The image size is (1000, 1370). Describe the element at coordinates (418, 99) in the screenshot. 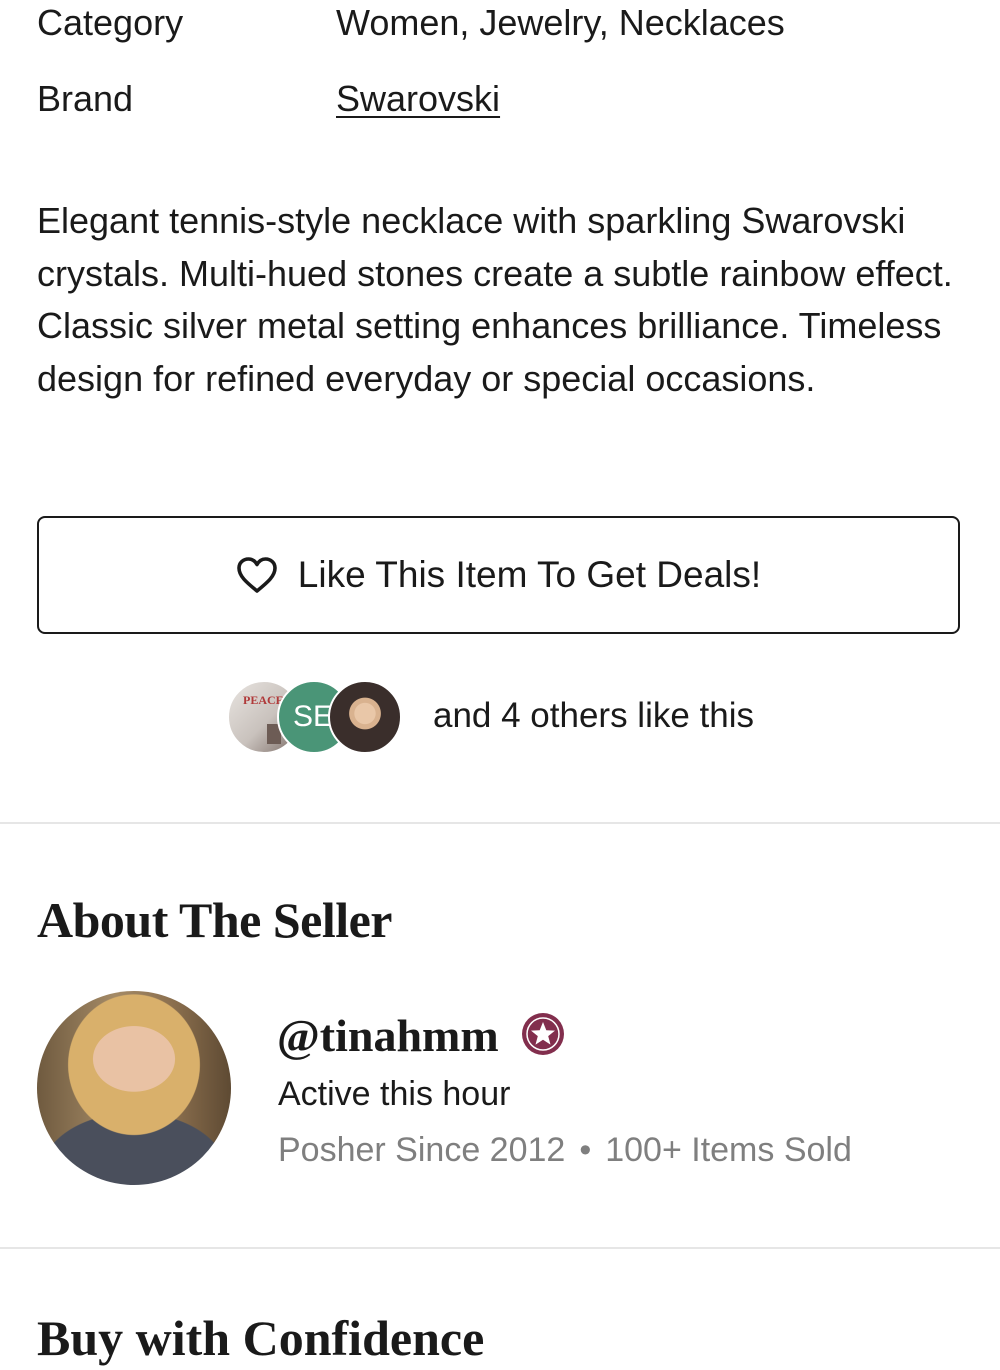

I see `brand-link: Swarovski` at that location.